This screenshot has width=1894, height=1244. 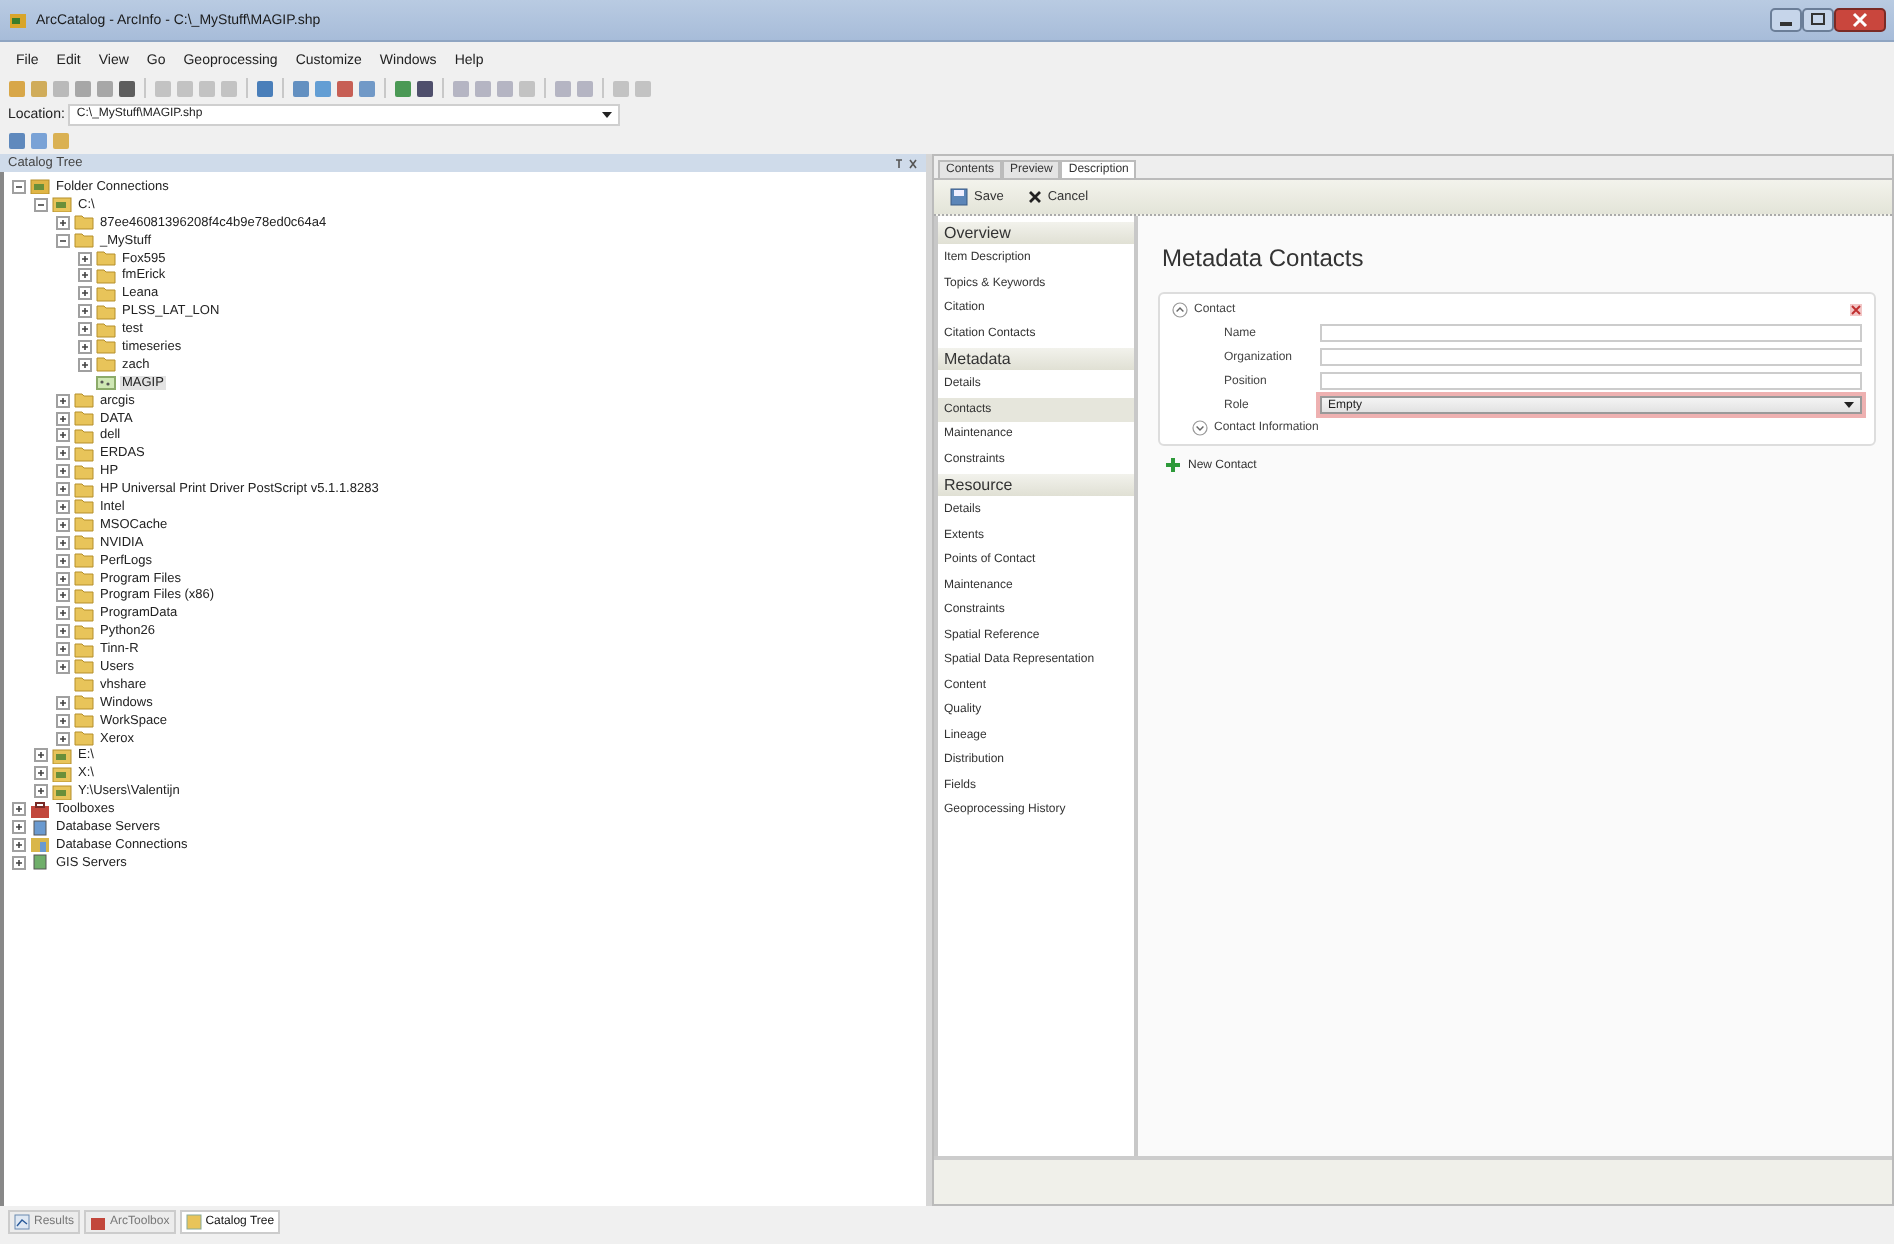 What do you see at coordinates (1034, 197) in the screenshot?
I see `x-icon` at bounding box center [1034, 197].